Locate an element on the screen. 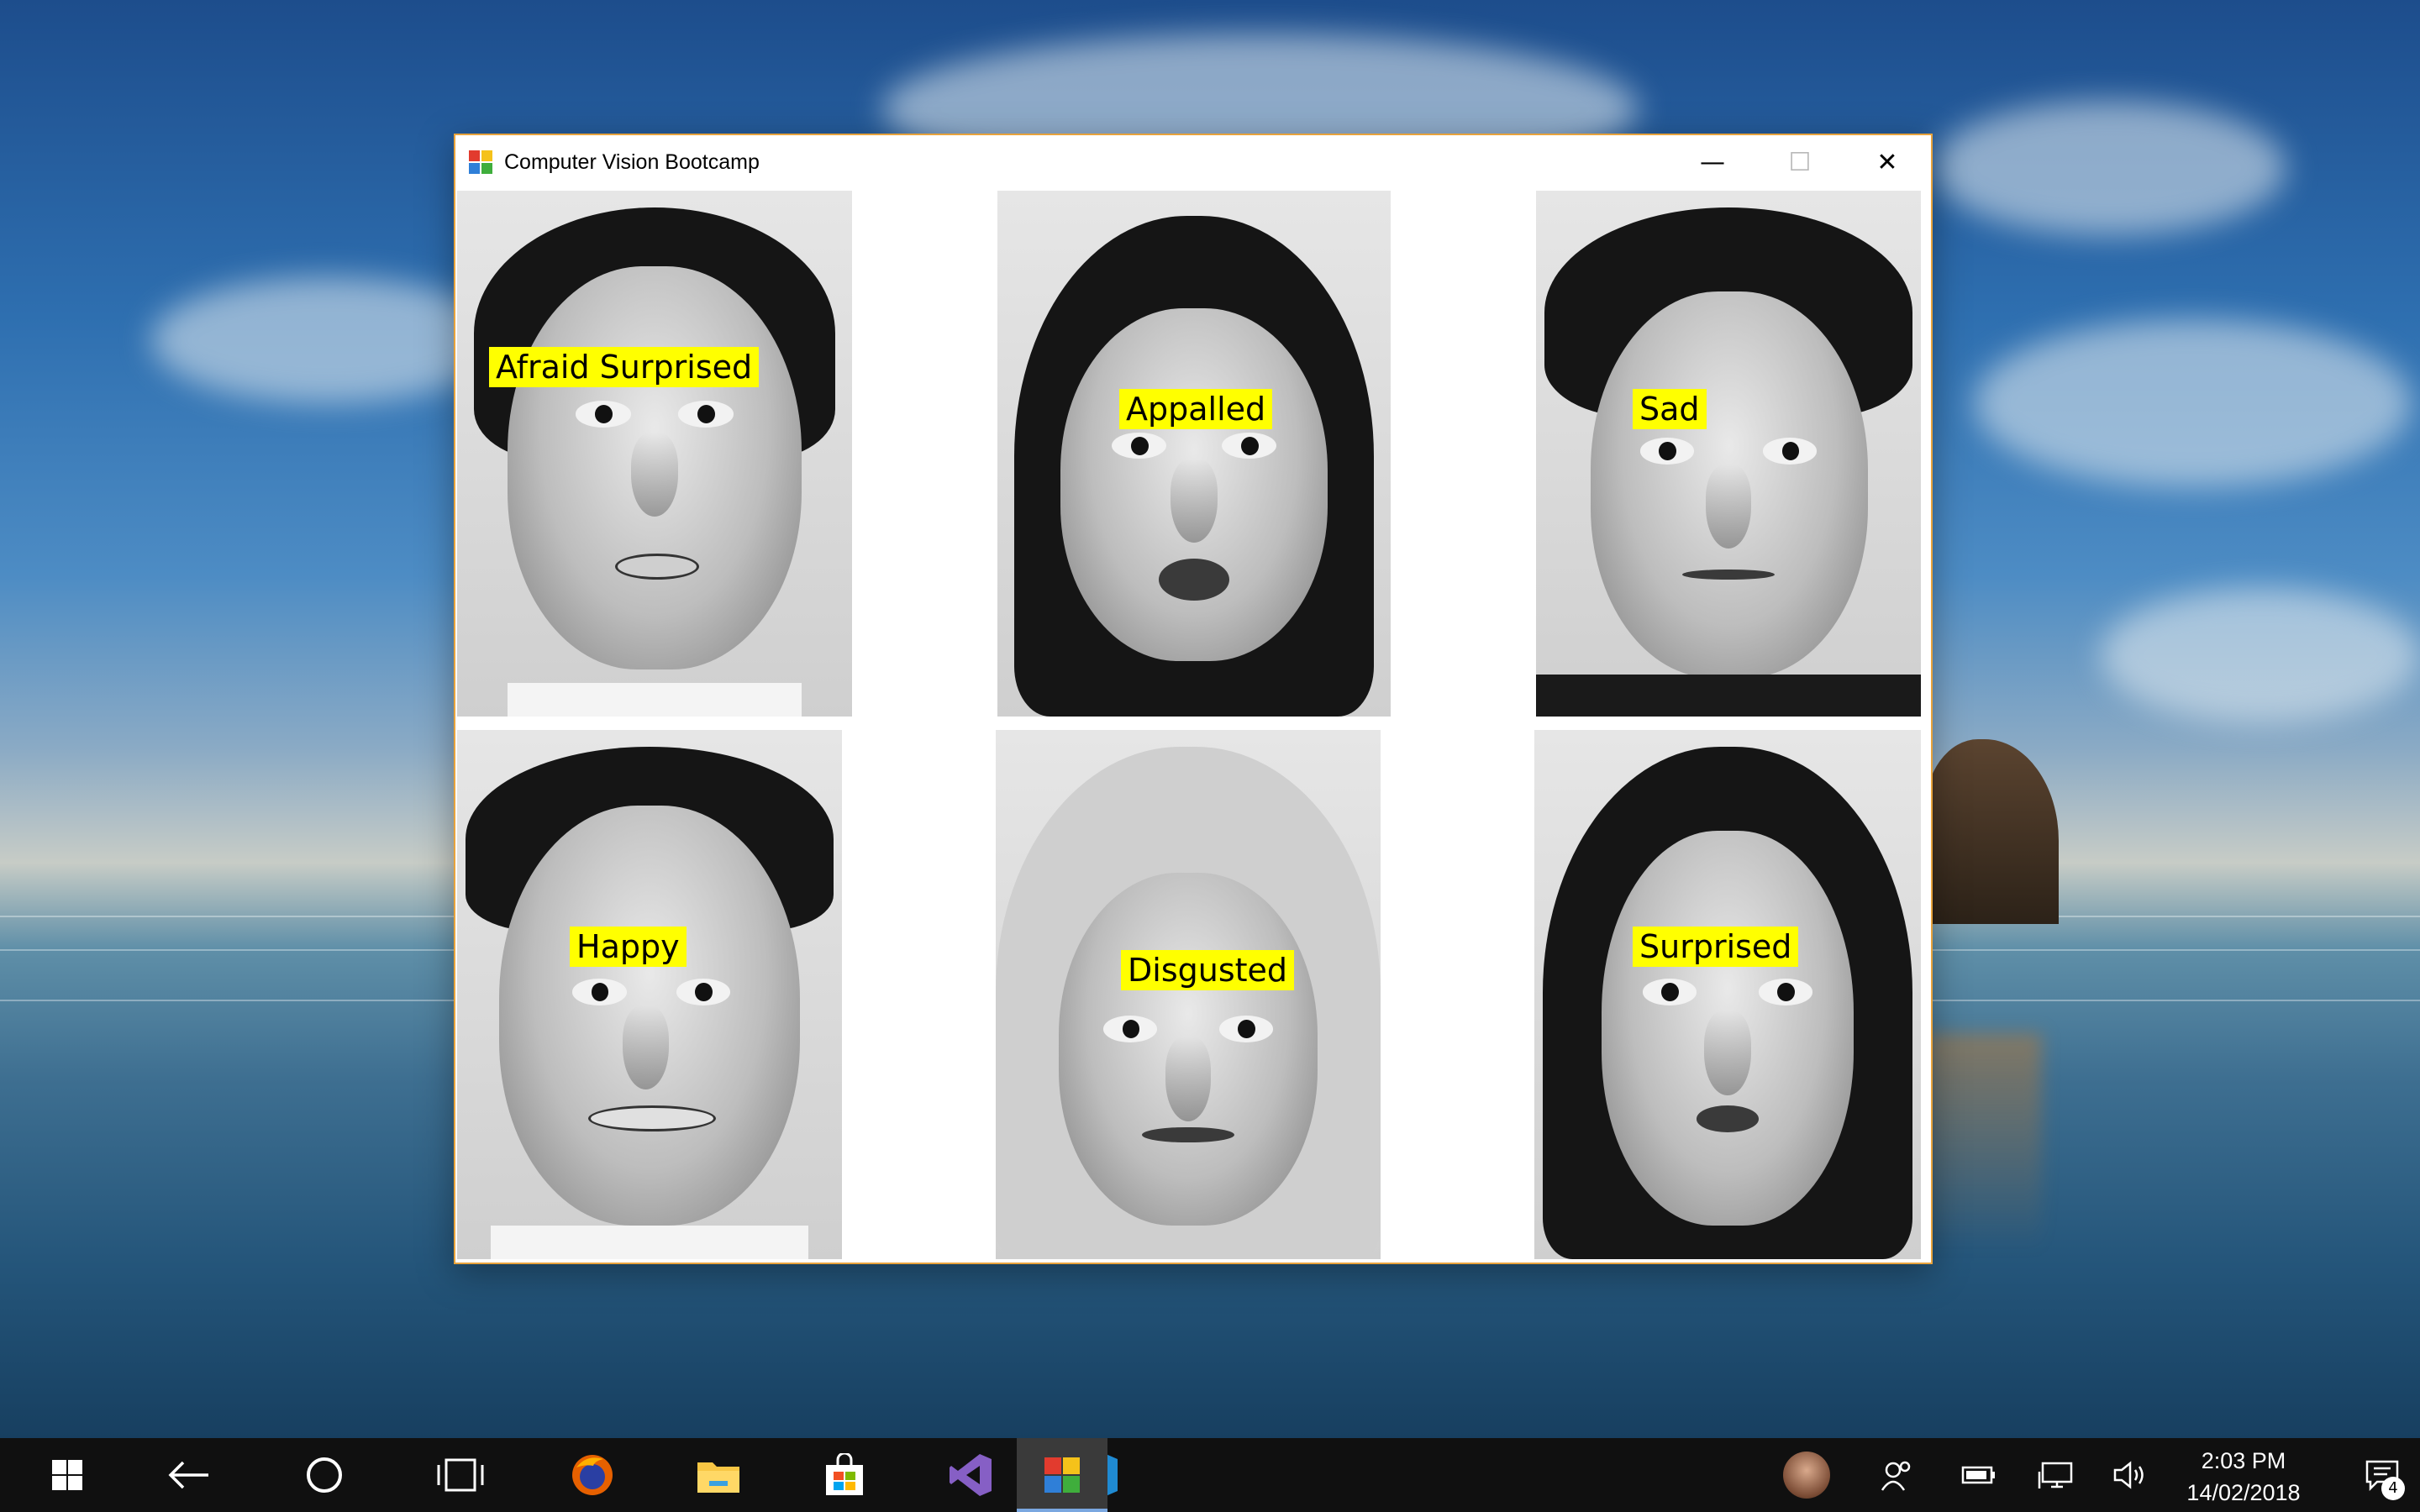 The width and height of the screenshot is (2420, 1512). store-button is located at coordinates (844, 1475).